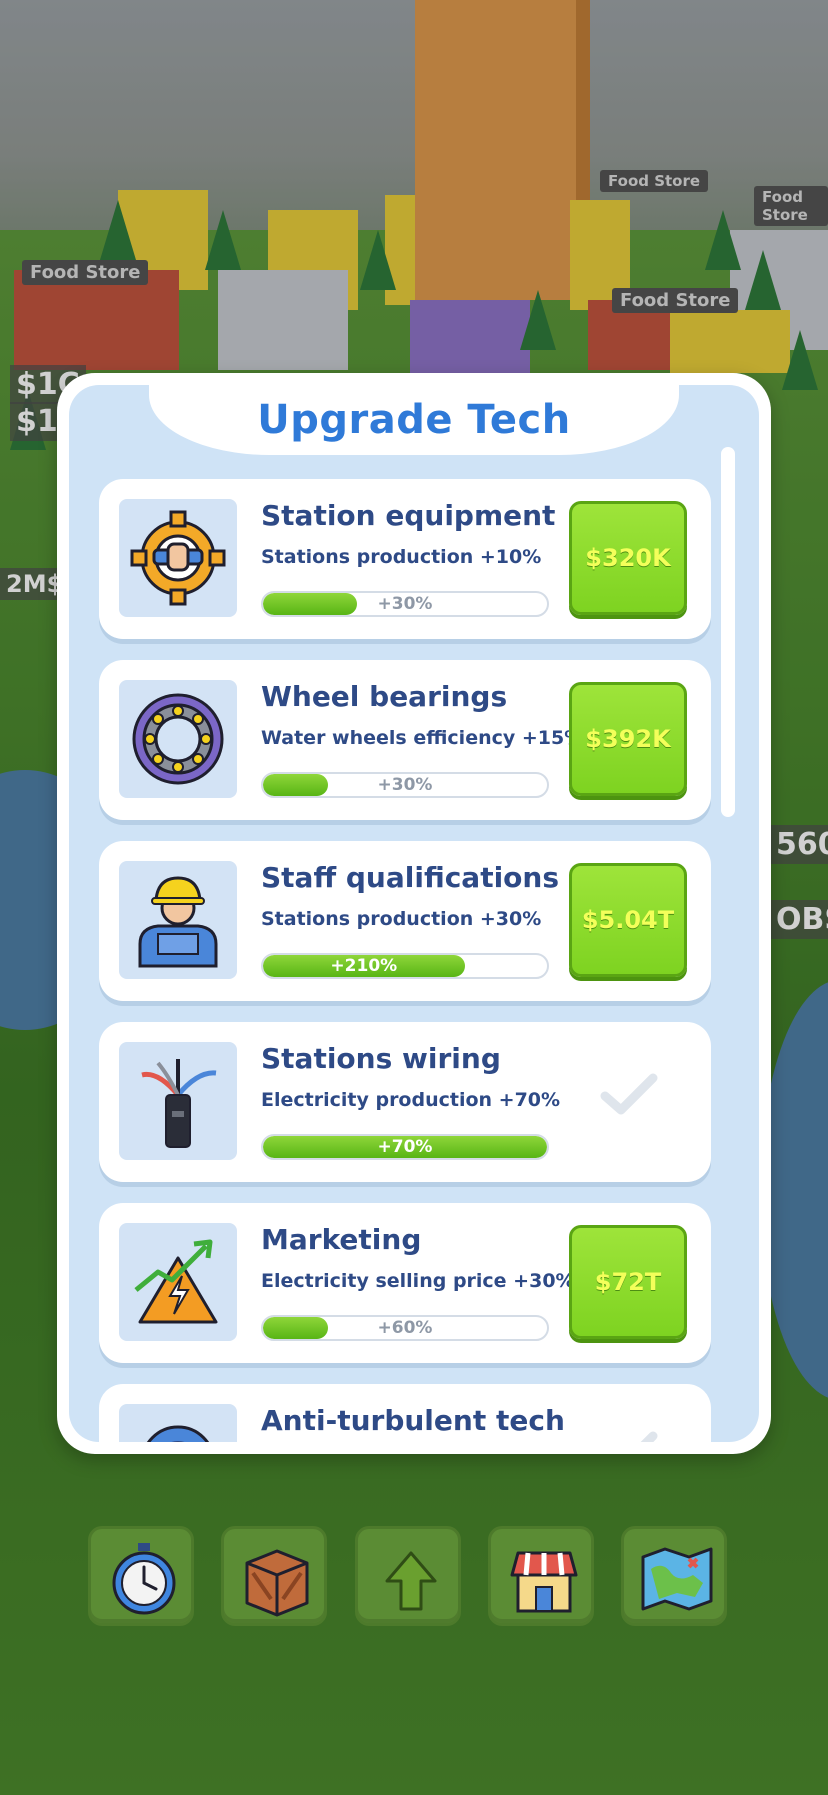 Image resolution: width=828 pixels, height=1795 pixels. I want to click on boosts-button, so click(141, 1576).